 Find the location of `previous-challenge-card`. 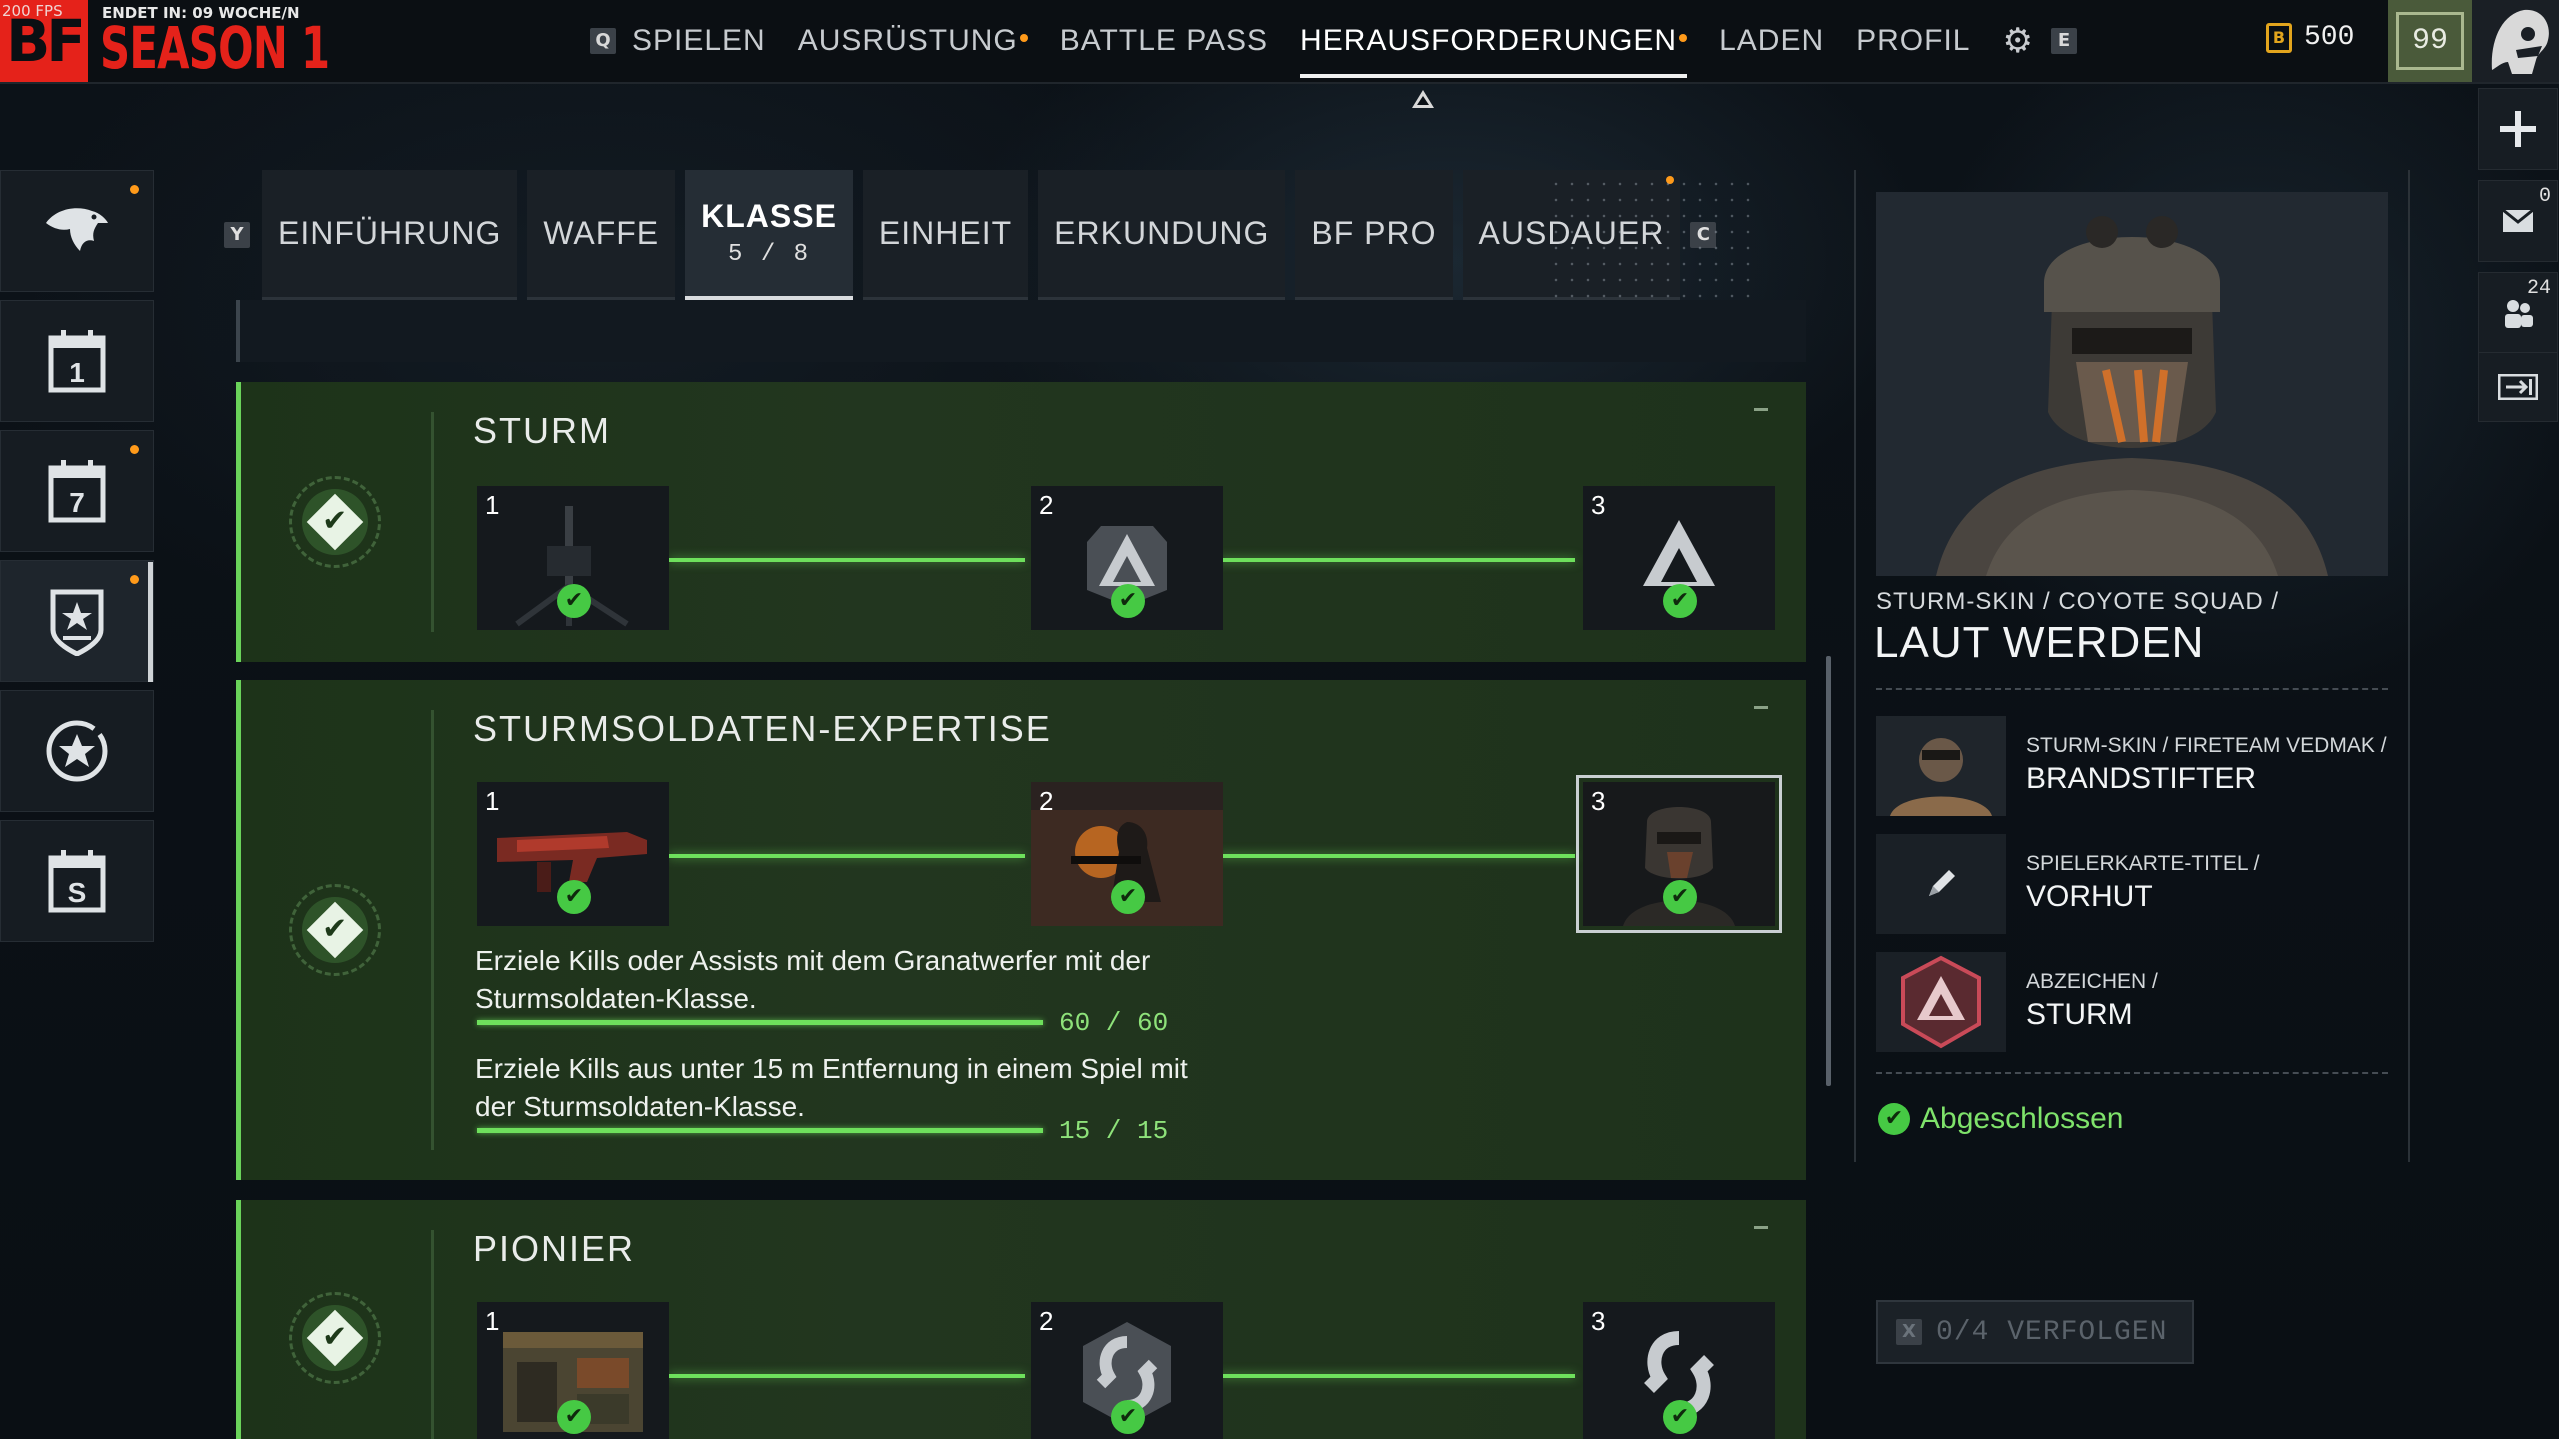

previous-challenge-card is located at coordinates (1021, 331).